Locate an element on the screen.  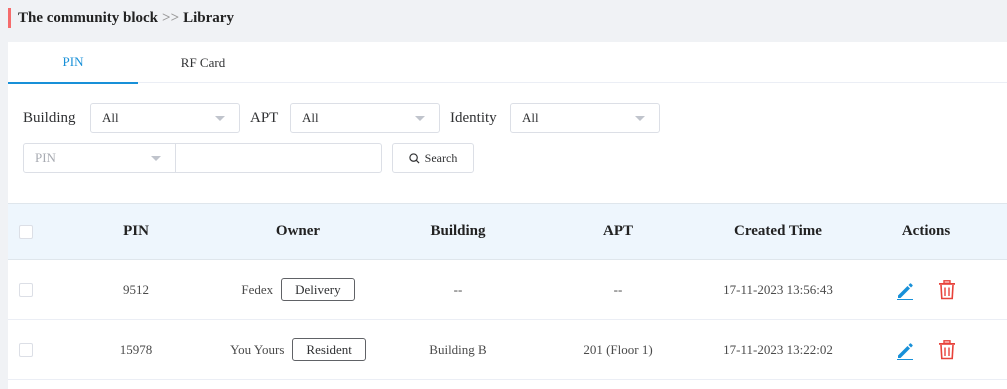
created-time-cell: 17-11-2023 13:22:02 is located at coordinates (778, 349).